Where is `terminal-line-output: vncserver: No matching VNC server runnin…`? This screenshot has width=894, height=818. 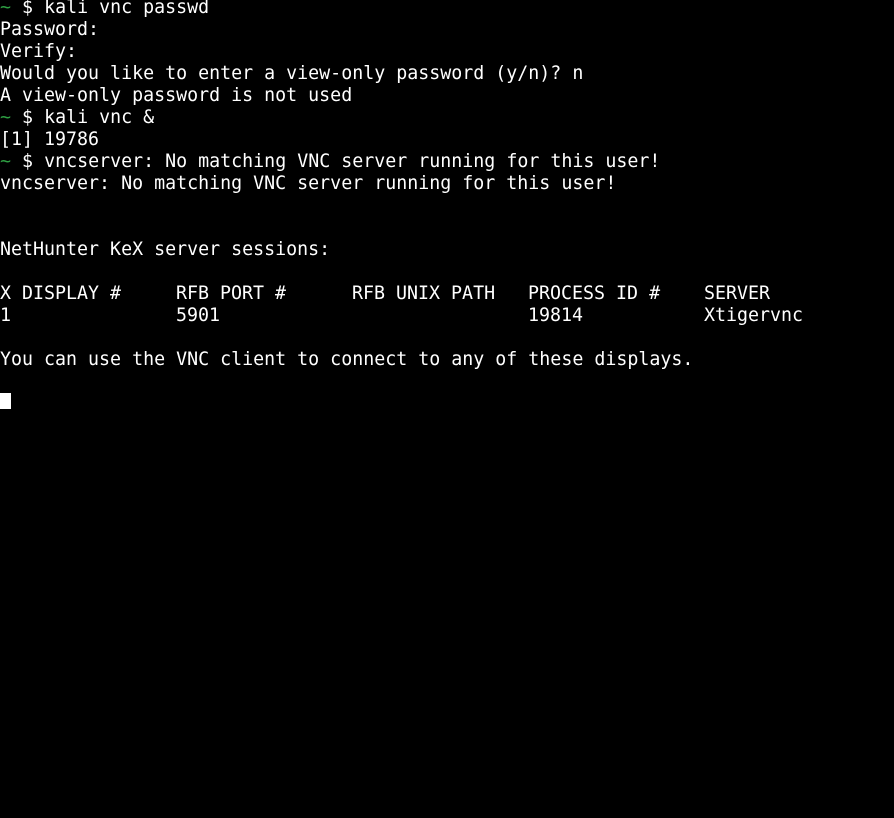 terminal-line-output: vncserver: No matching VNC server runnin… is located at coordinates (308, 183).